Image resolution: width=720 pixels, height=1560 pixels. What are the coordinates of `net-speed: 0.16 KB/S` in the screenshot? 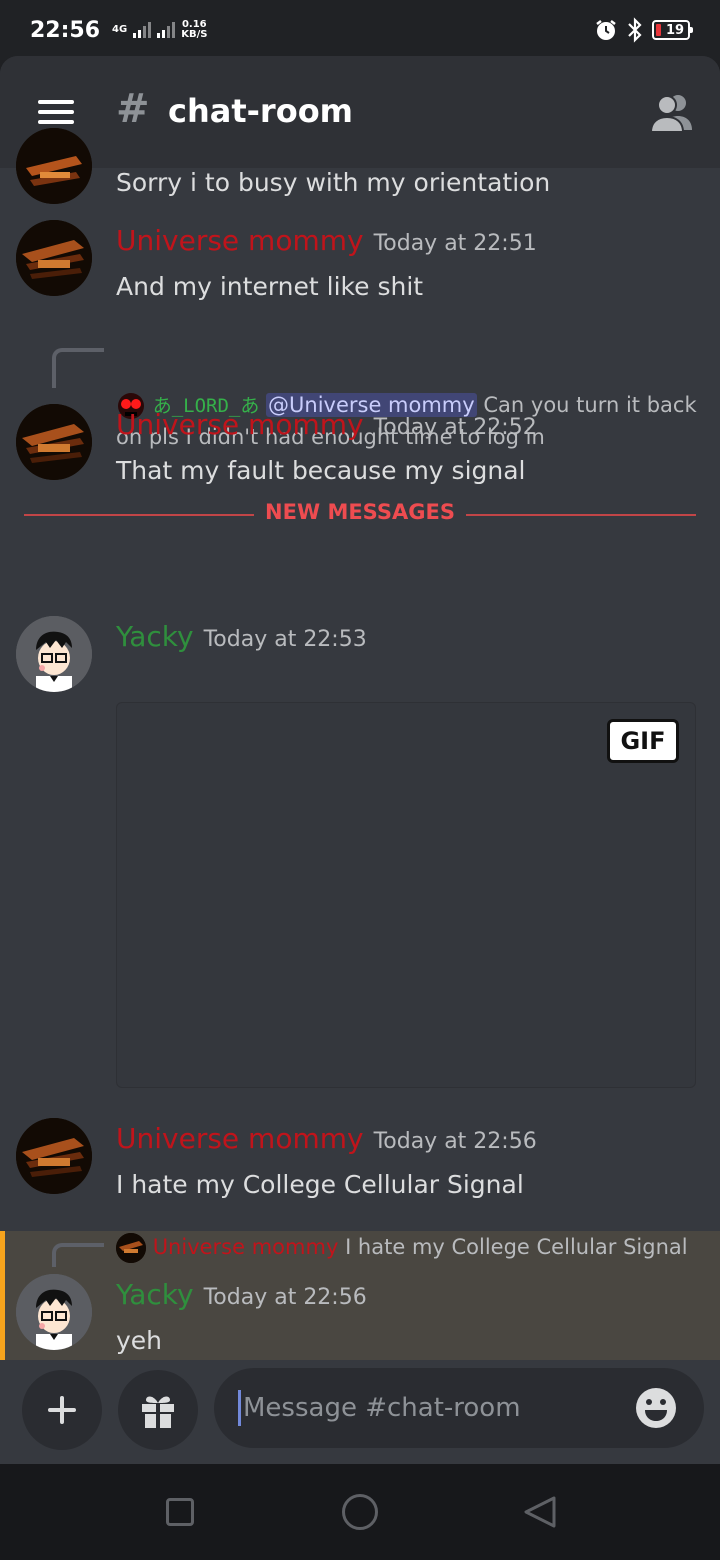 It's located at (194, 29).